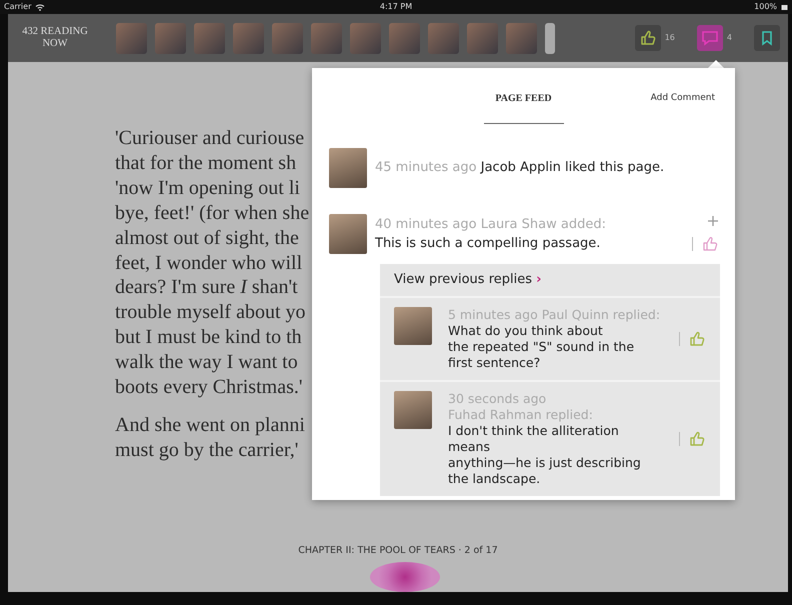  I want to click on add-comment-button: Add Comment, so click(682, 99).